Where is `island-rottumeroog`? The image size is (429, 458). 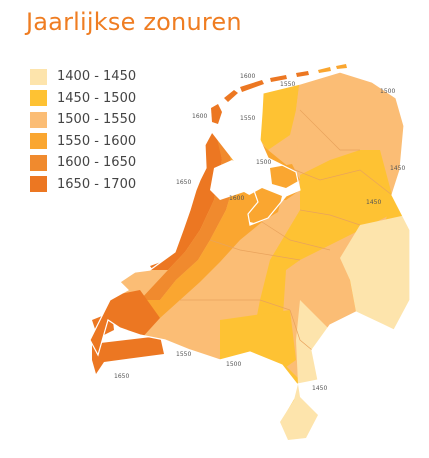
island-rottumeroog is located at coordinates (324, 70).